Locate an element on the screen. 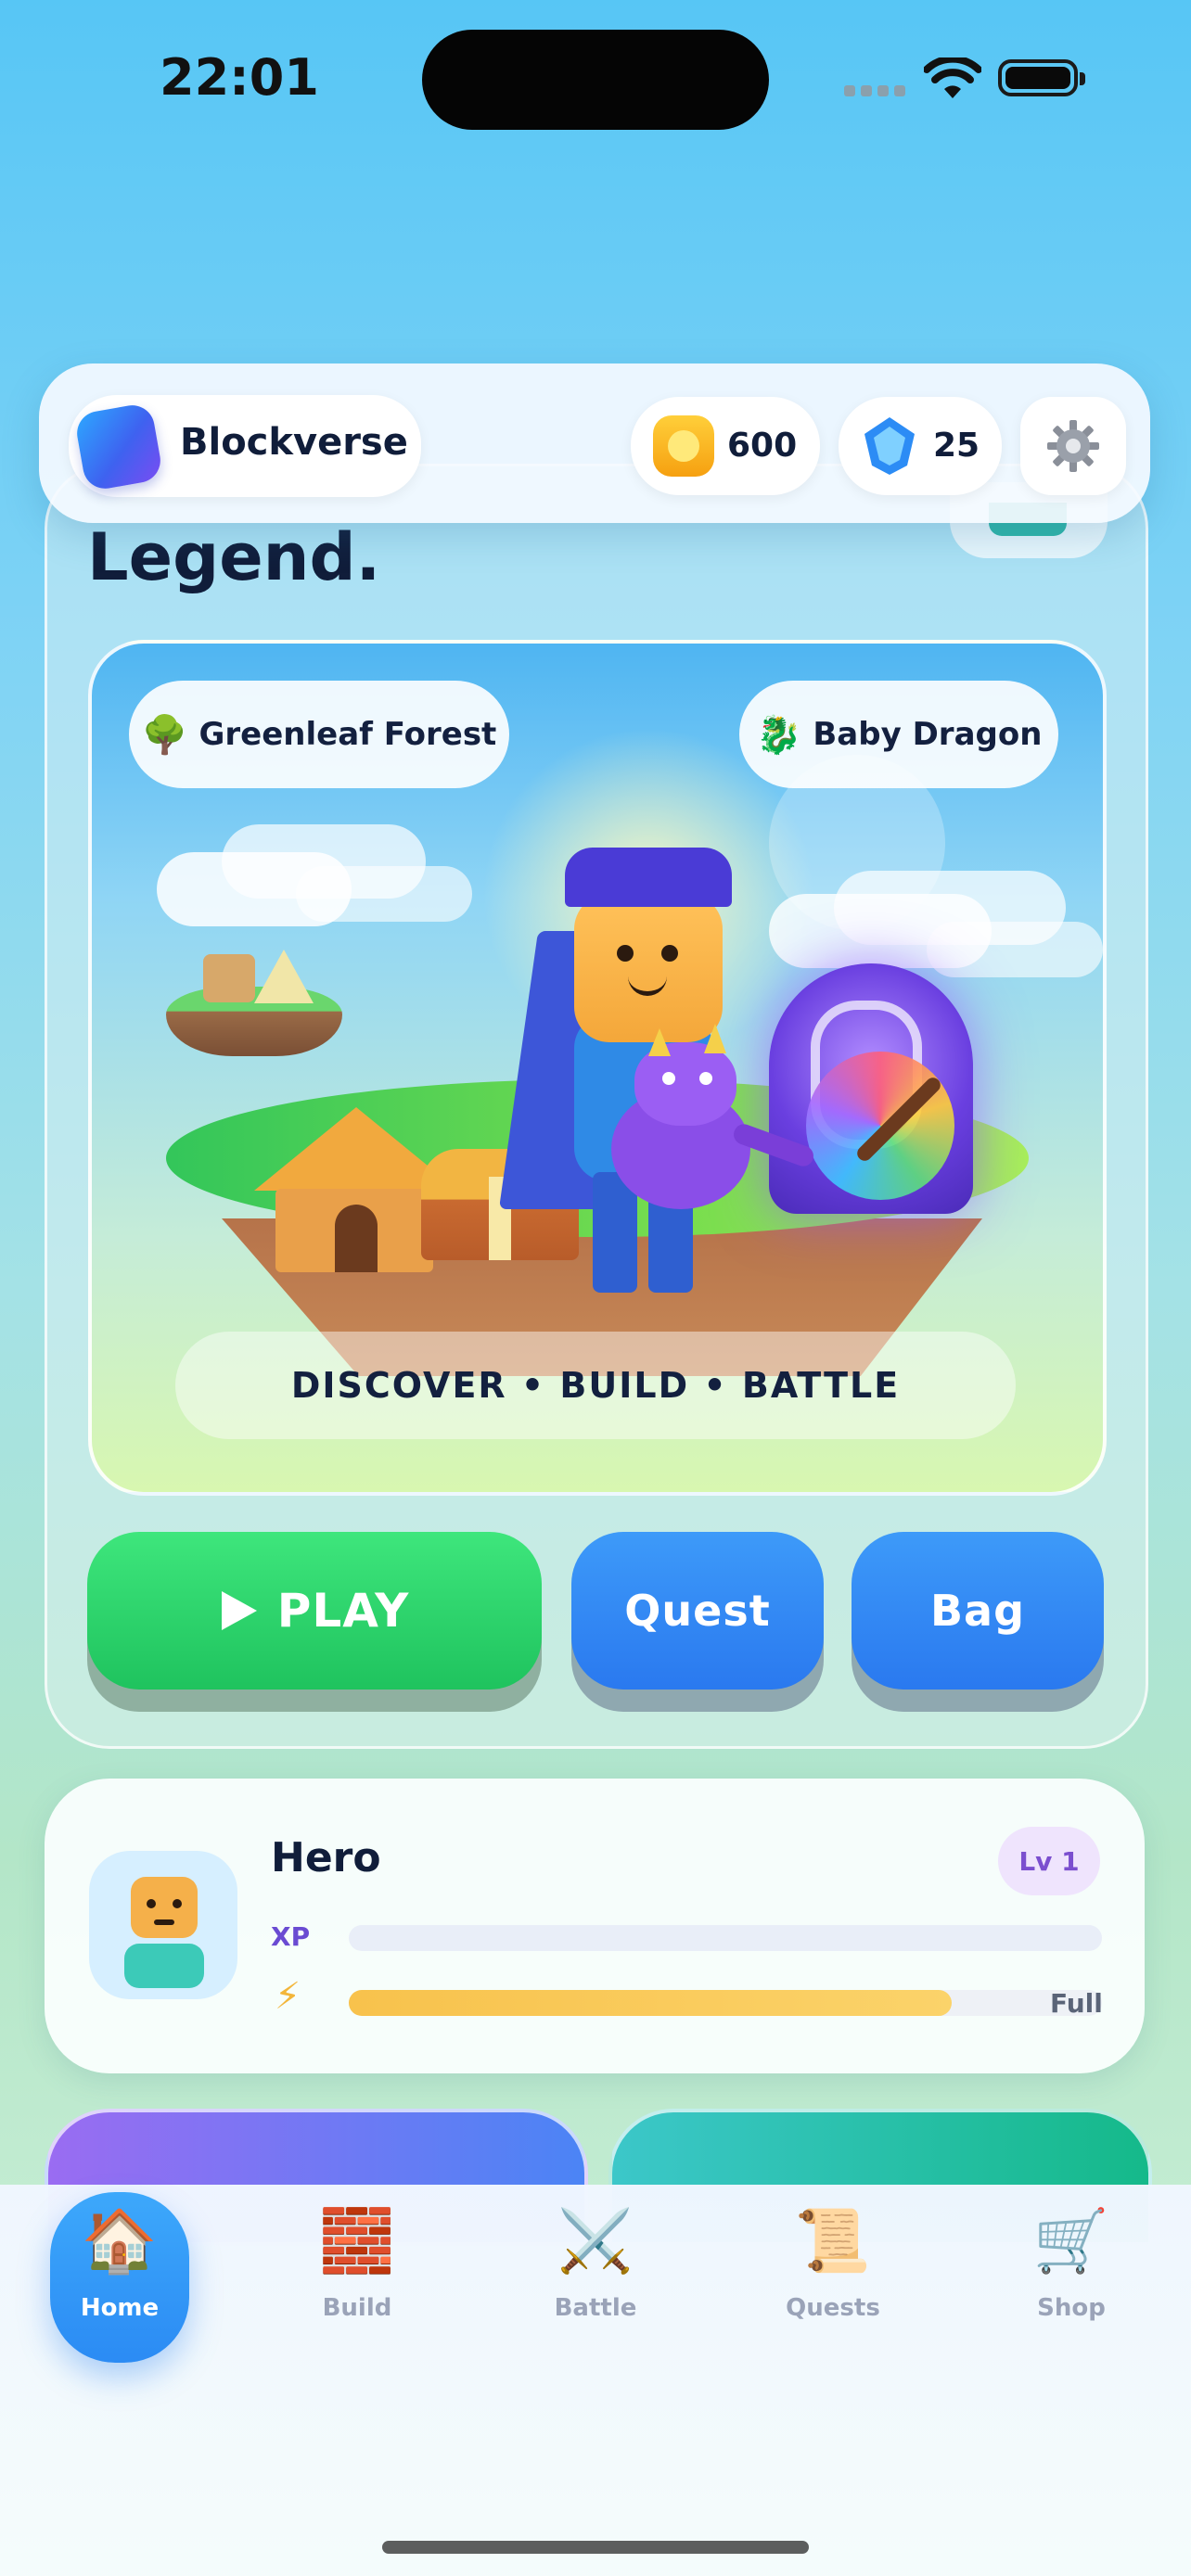 This screenshot has width=1191, height=2576. quest-button: Quest is located at coordinates (697, 1611).